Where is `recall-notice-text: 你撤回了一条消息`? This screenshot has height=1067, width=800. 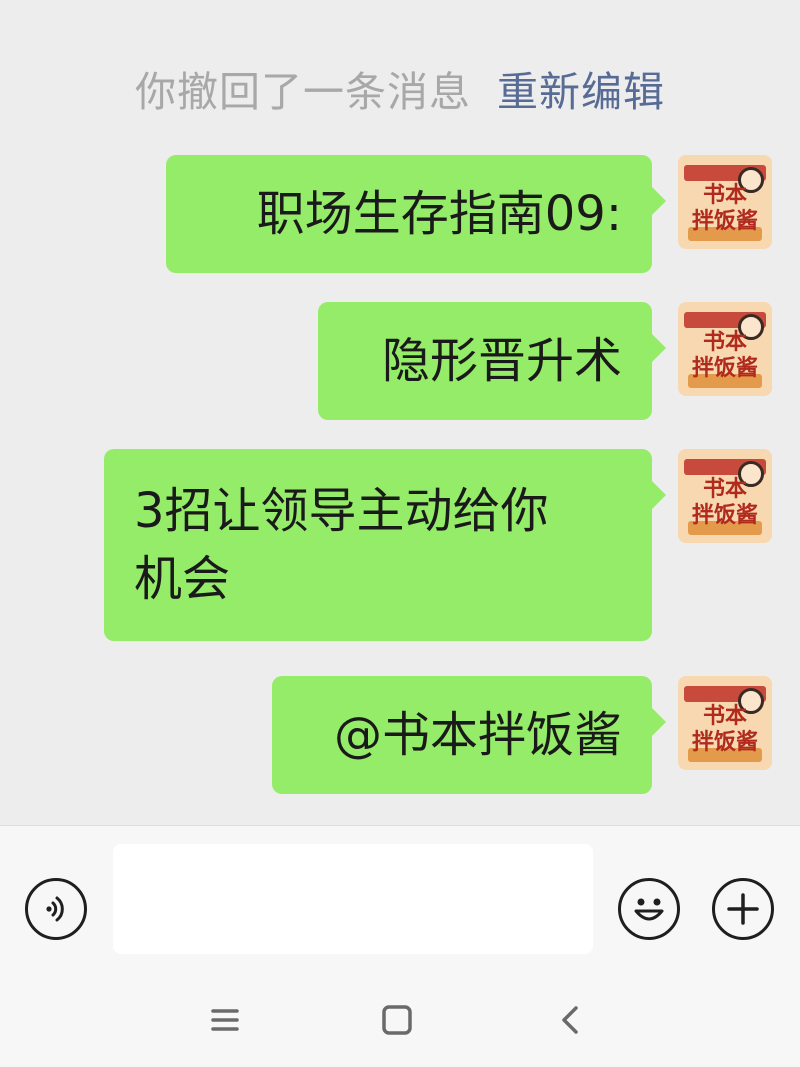 recall-notice-text: 你撤回了一条消息 is located at coordinates (303, 92).